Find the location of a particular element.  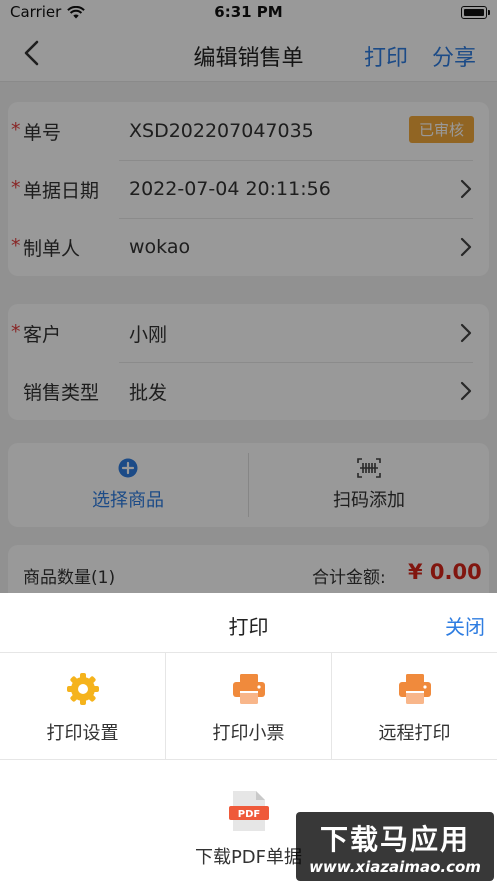

watermark-logo: 下载马应用 www.xiazaimao.com is located at coordinates (395, 846).